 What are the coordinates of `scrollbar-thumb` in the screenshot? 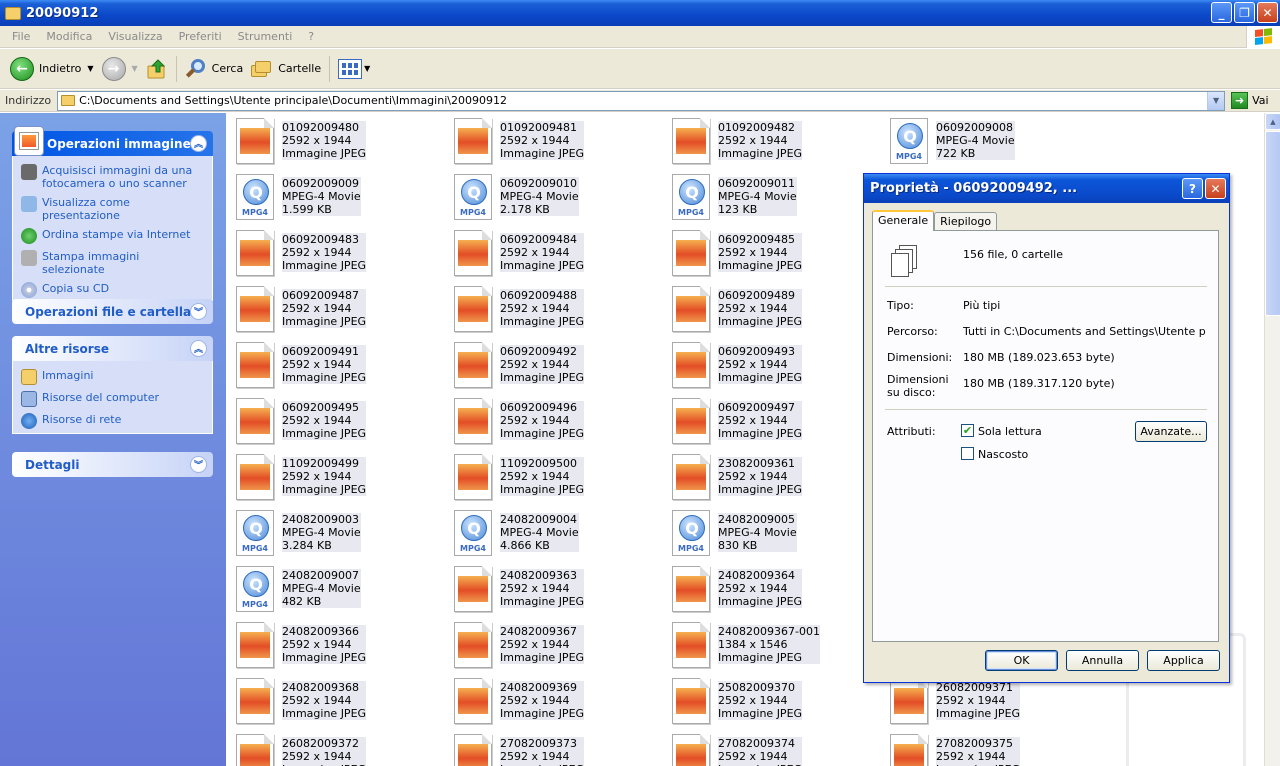 It's located at (1272, 223).